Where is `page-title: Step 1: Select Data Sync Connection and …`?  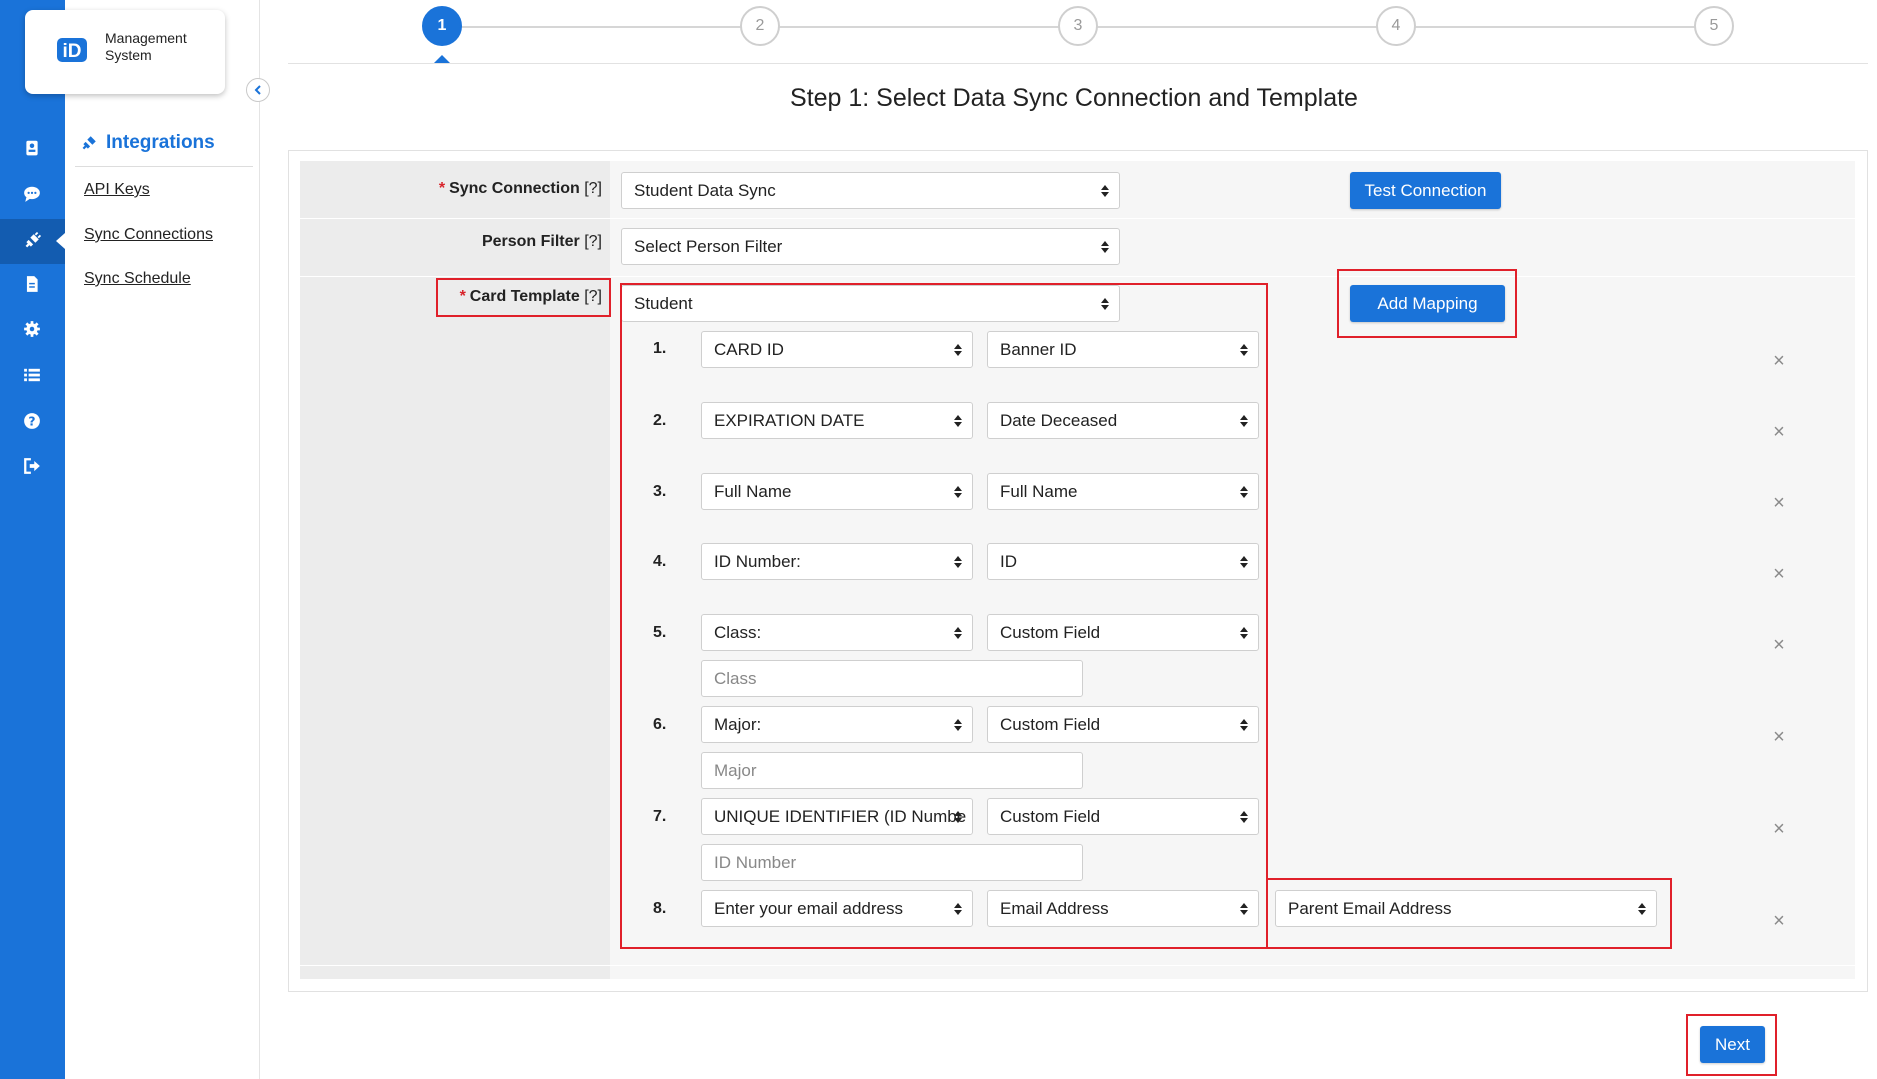
page-title: Step 1: Select Data Sync Connection and … is located at coordinates (1074, 98).